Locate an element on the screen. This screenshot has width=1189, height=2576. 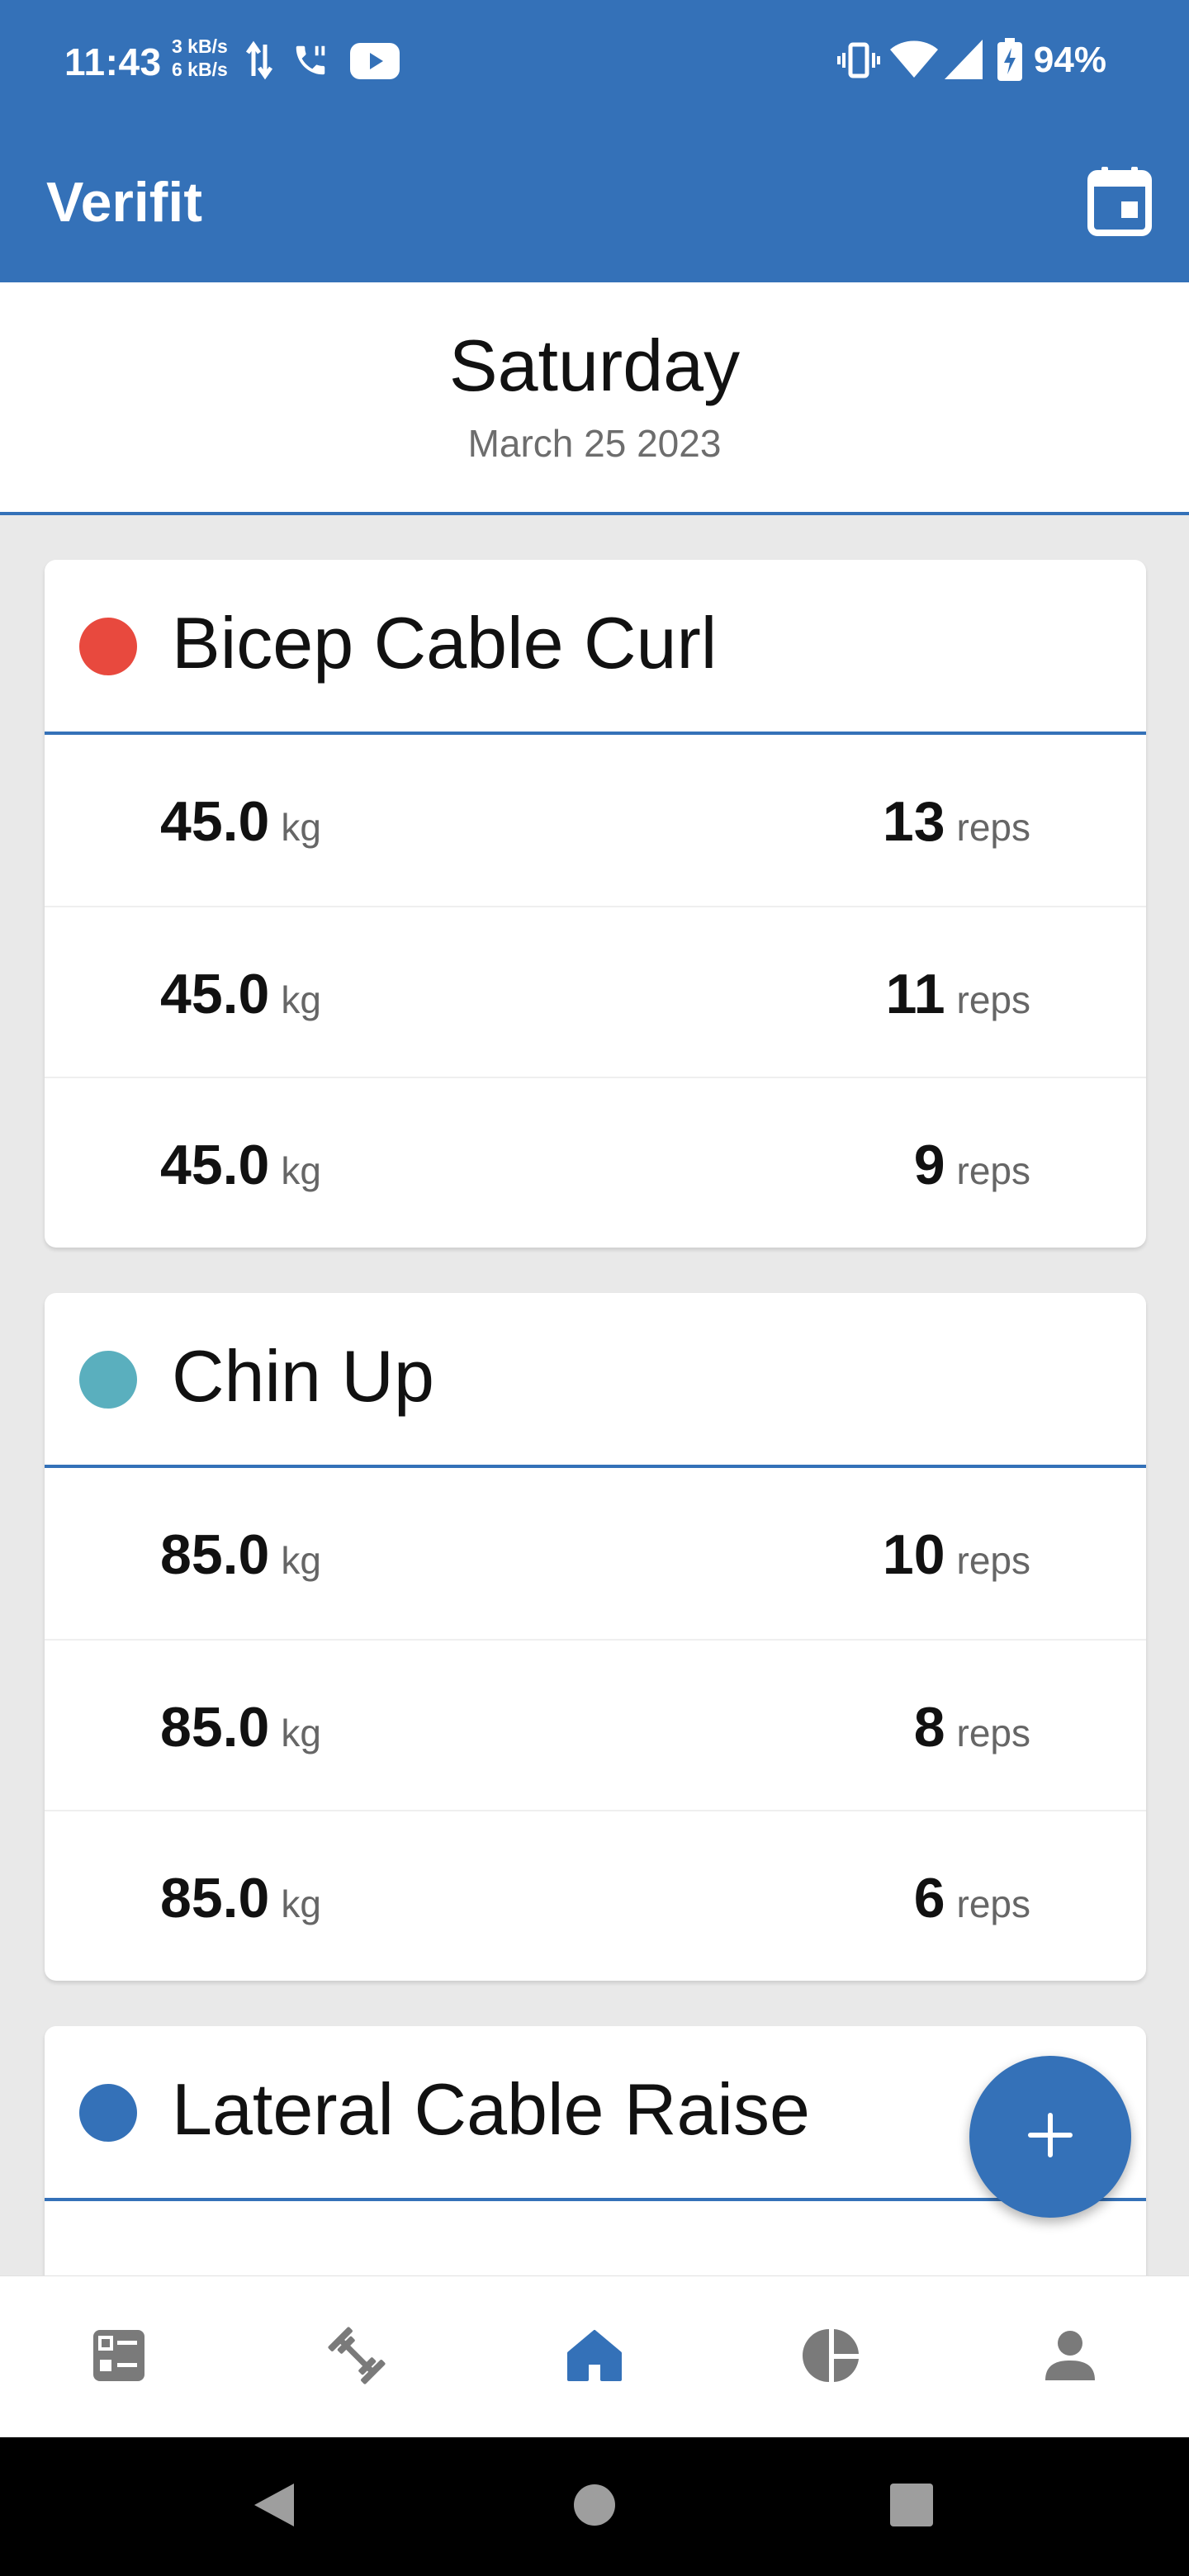
date-text: March 25 2023 is located at coordinates (594, 443).